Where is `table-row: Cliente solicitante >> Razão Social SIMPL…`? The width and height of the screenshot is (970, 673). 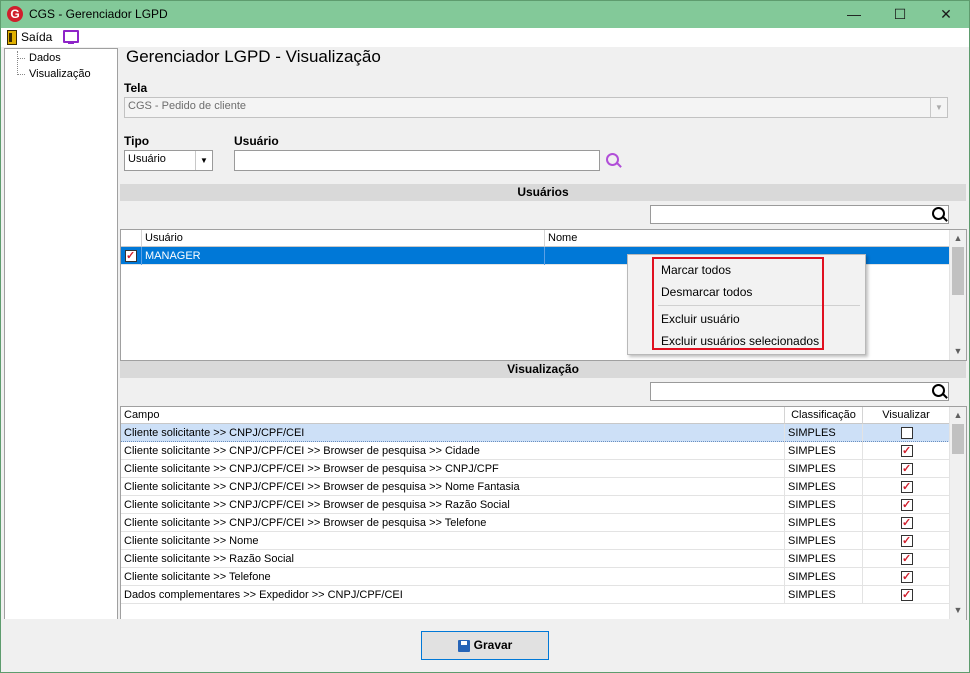
table-row: Cliente solicitante >> Razão Social SIMPL… is located at coordinates (535, 559).